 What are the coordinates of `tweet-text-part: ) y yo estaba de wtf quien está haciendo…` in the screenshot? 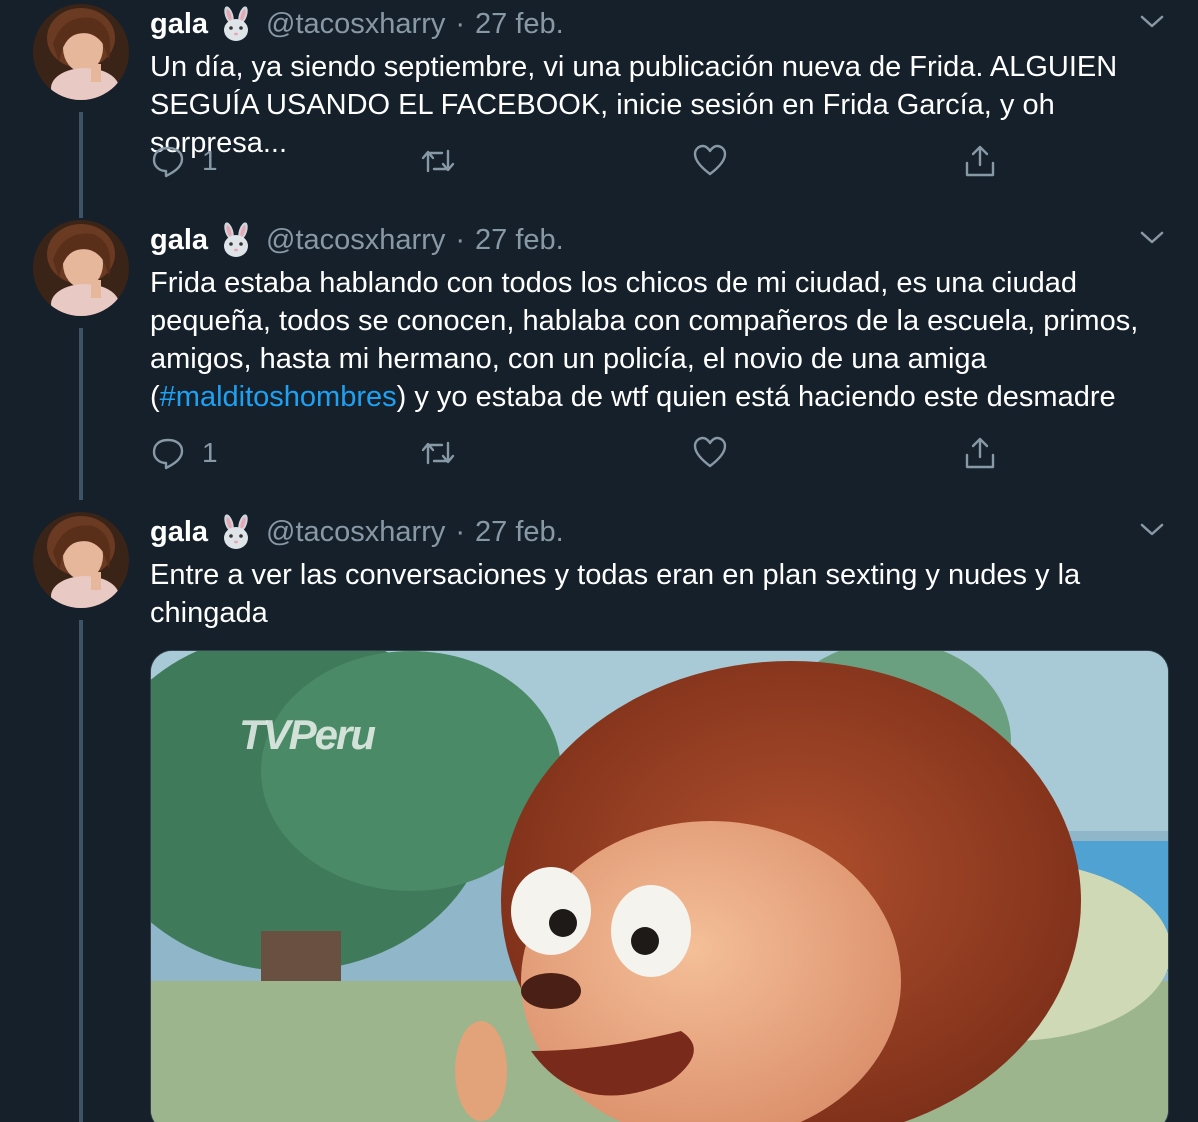 It's located at (756, 397).